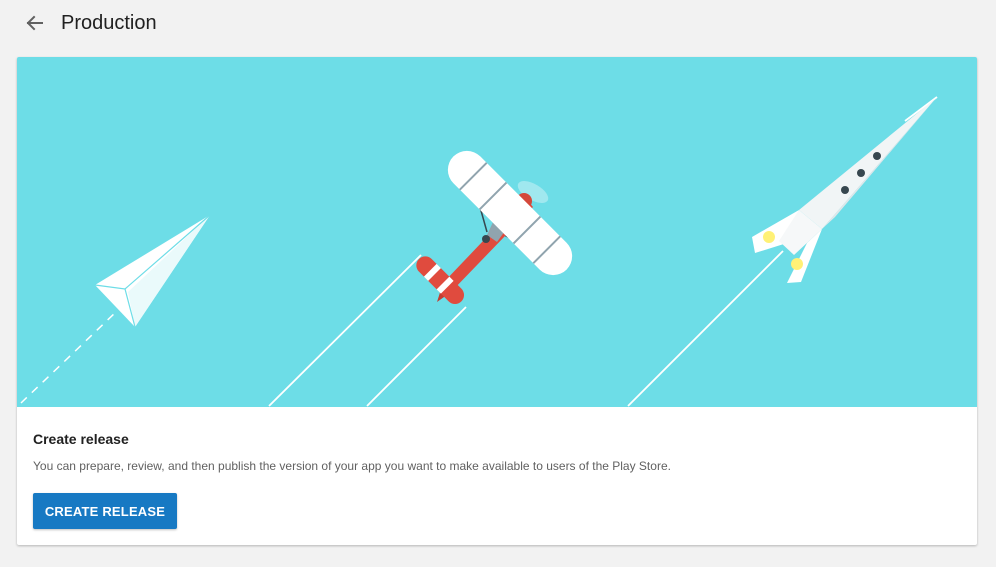 Image resolution: width=996 pixels, height=567 pixels. I want to click on paper-plane-trail, so click(69, 357).